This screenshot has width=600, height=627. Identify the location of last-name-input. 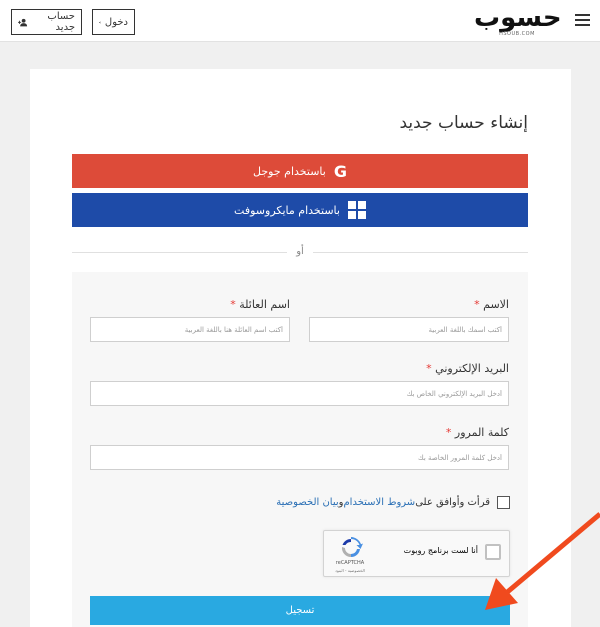
(190, 329).